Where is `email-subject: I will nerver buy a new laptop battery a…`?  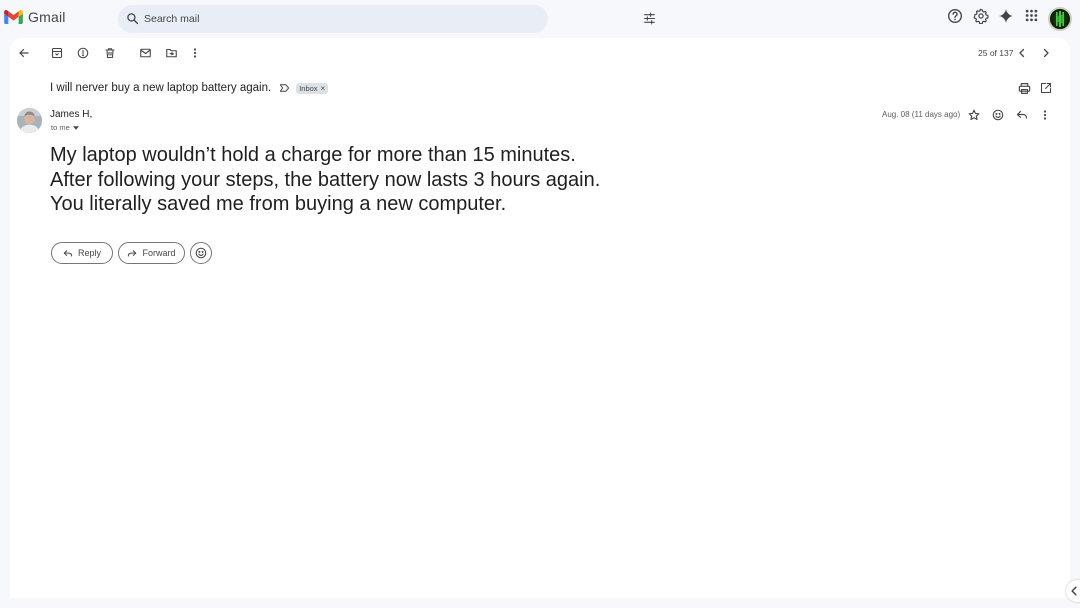
email-subject: I will nerver buy a new laptop battery a… is located at coordinates (161, 88).